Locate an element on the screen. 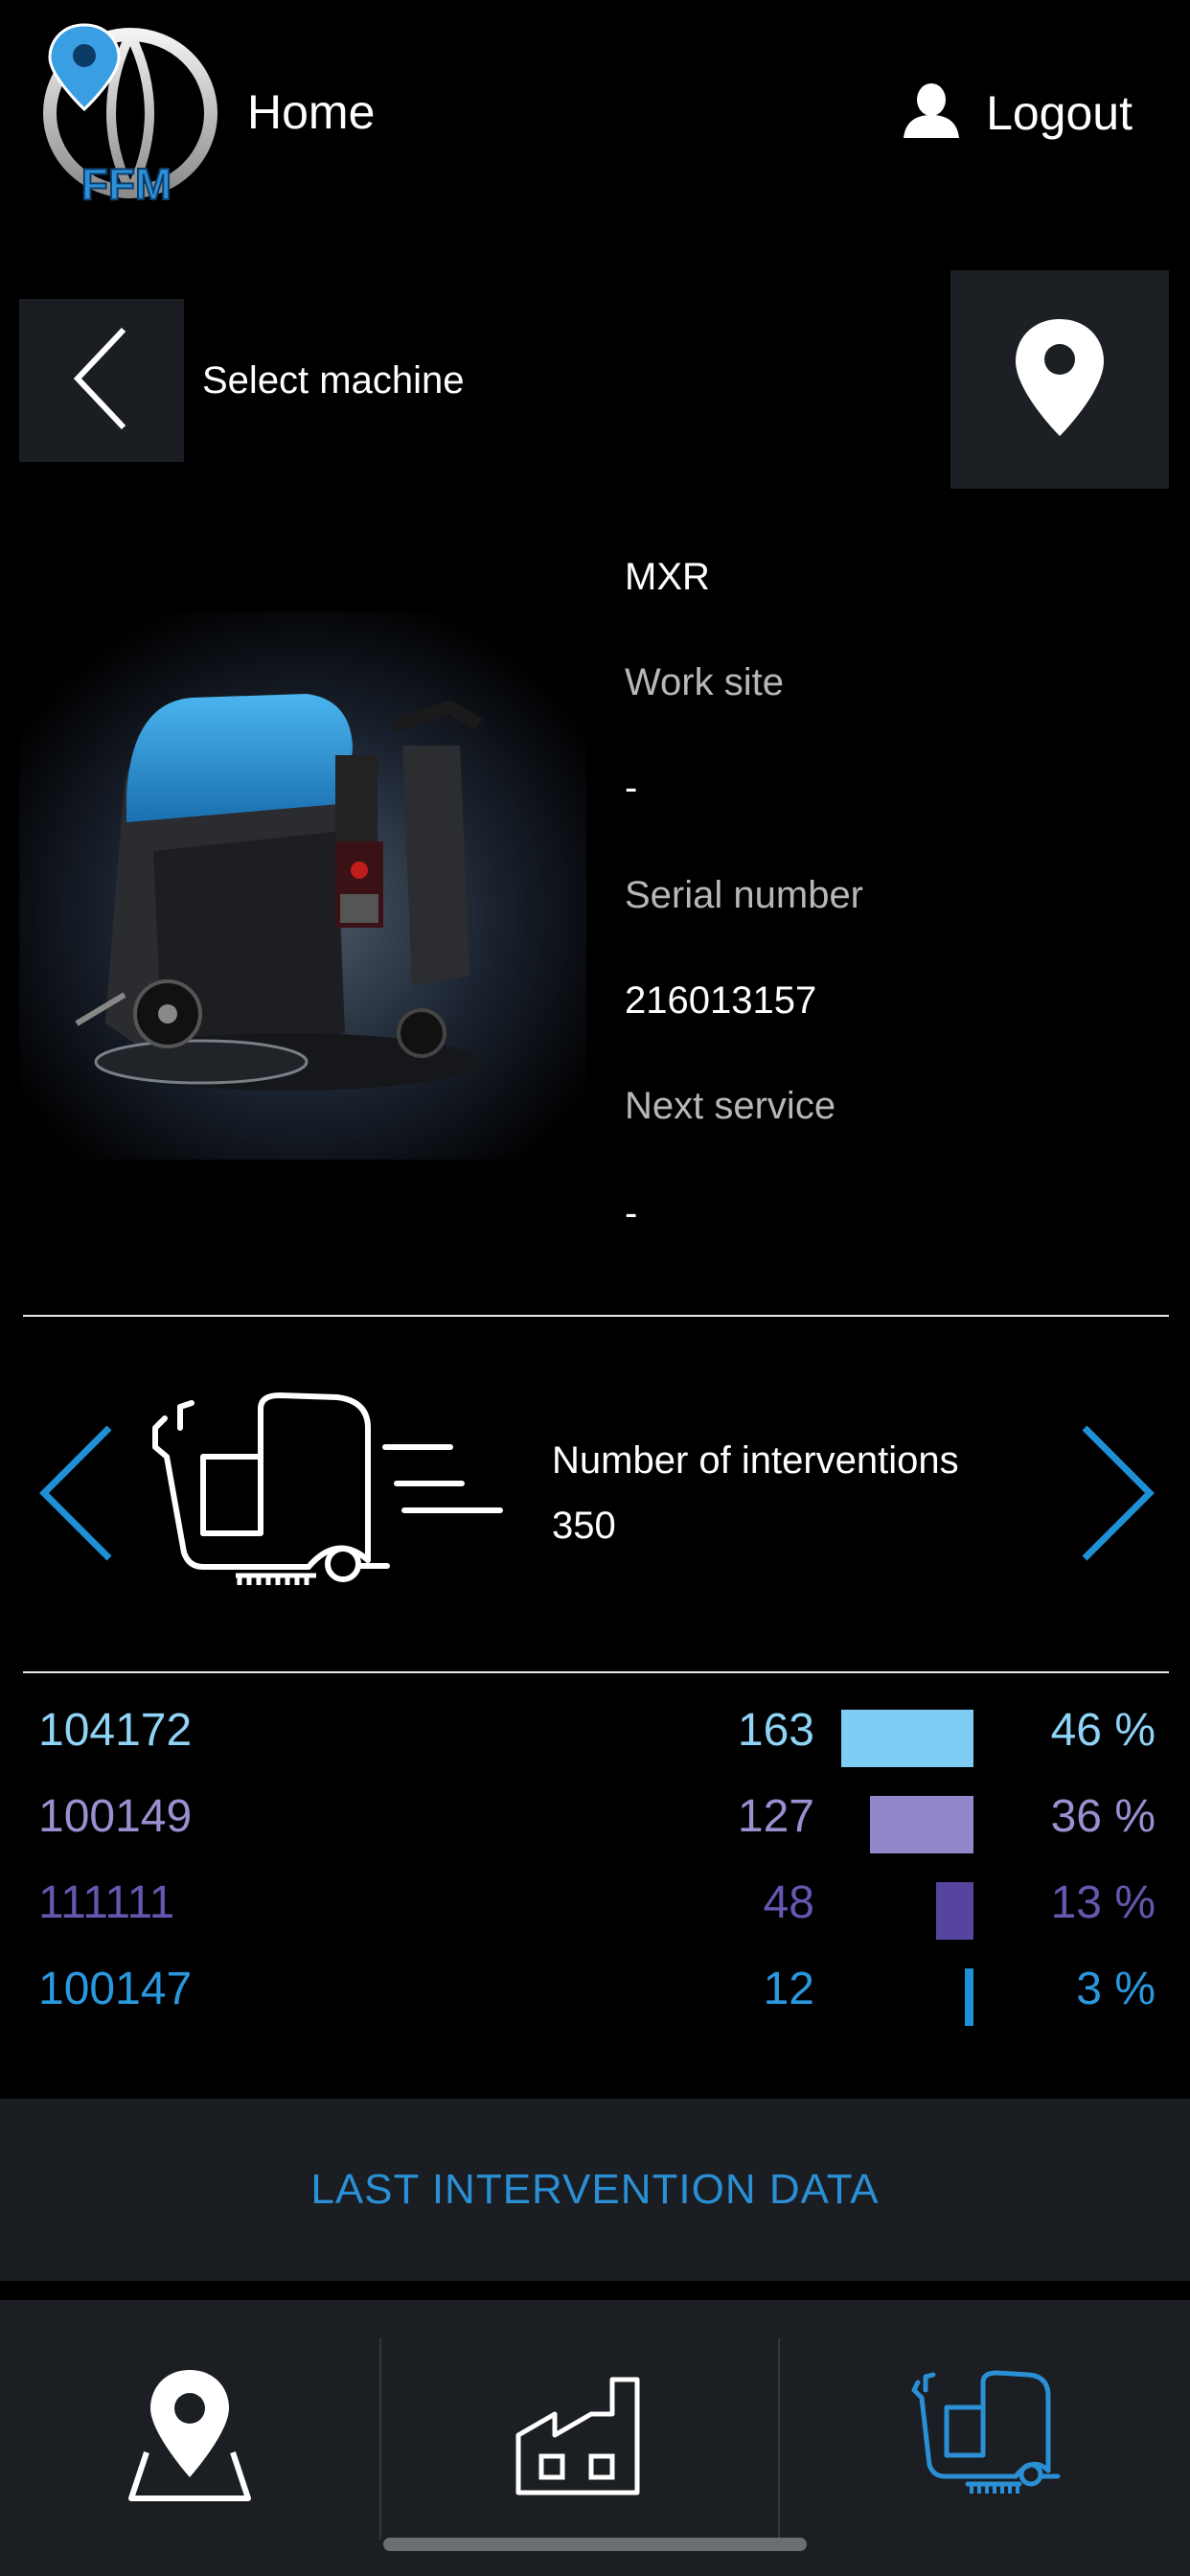 This screenshot has width=1190, height=2576. bottom-tab-bar is located at coordinates (595, 2438).